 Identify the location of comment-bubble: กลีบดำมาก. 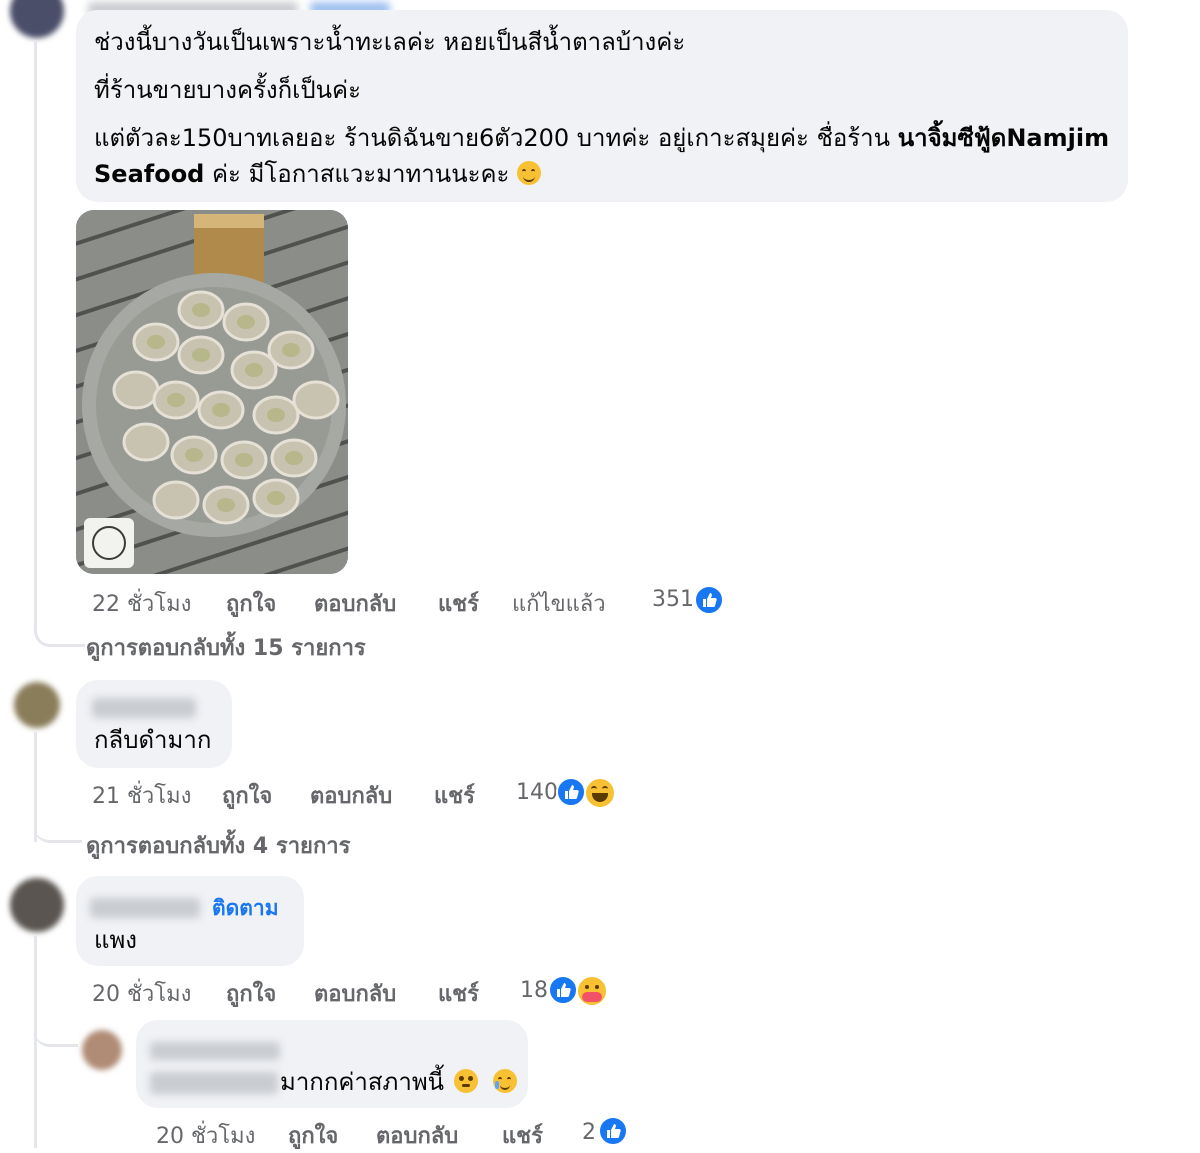
(154, 724).